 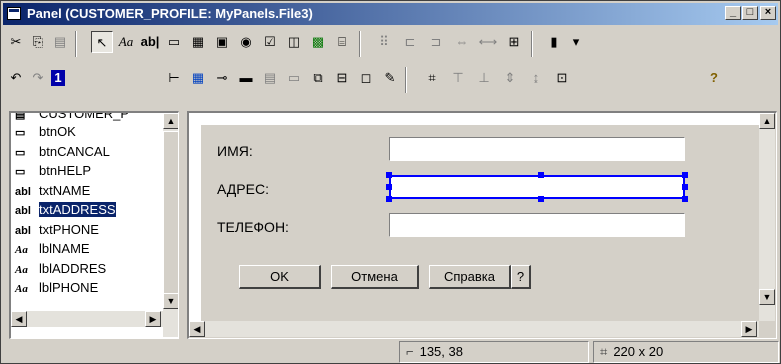 I want to click on same-width-icon: ⇔, so click(x=462, y=42).